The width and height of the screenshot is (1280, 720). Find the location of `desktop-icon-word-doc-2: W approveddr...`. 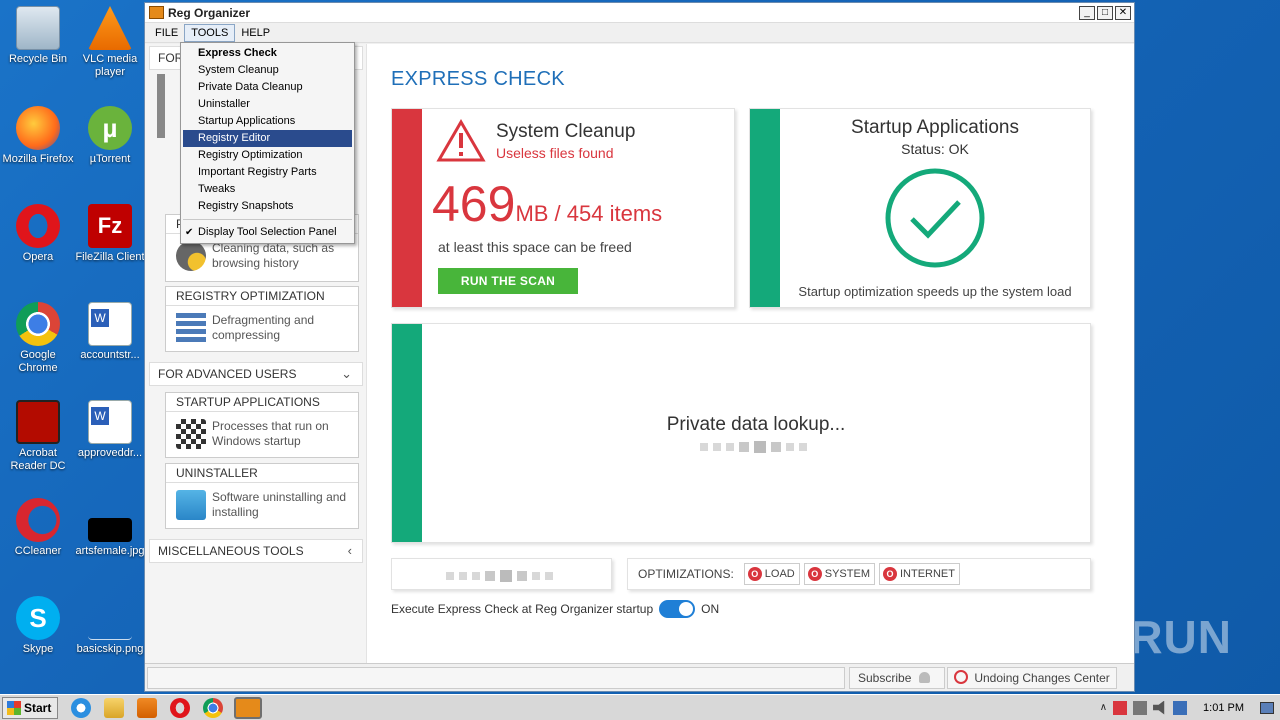

desktop-icon-word-doc-2: W approveddr... is located at coordinates (110, 430).